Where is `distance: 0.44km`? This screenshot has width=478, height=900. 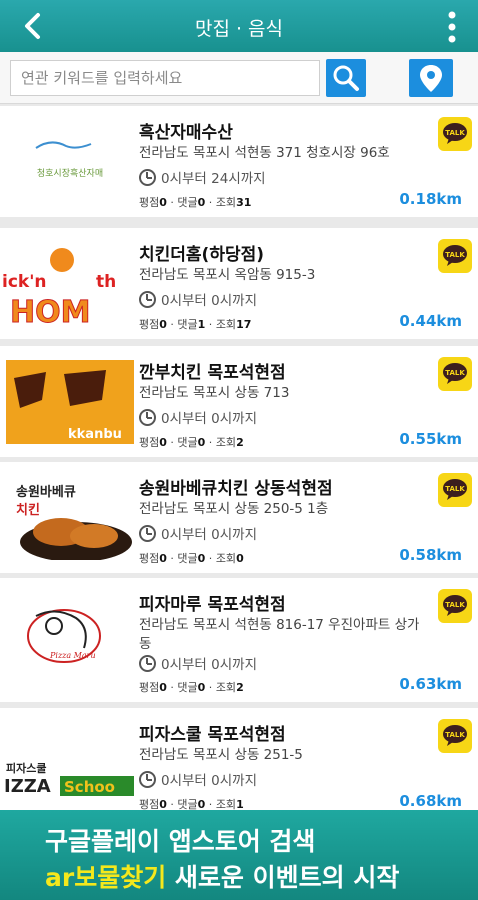
distance: 0.44km is located at coordinates (430, 321).